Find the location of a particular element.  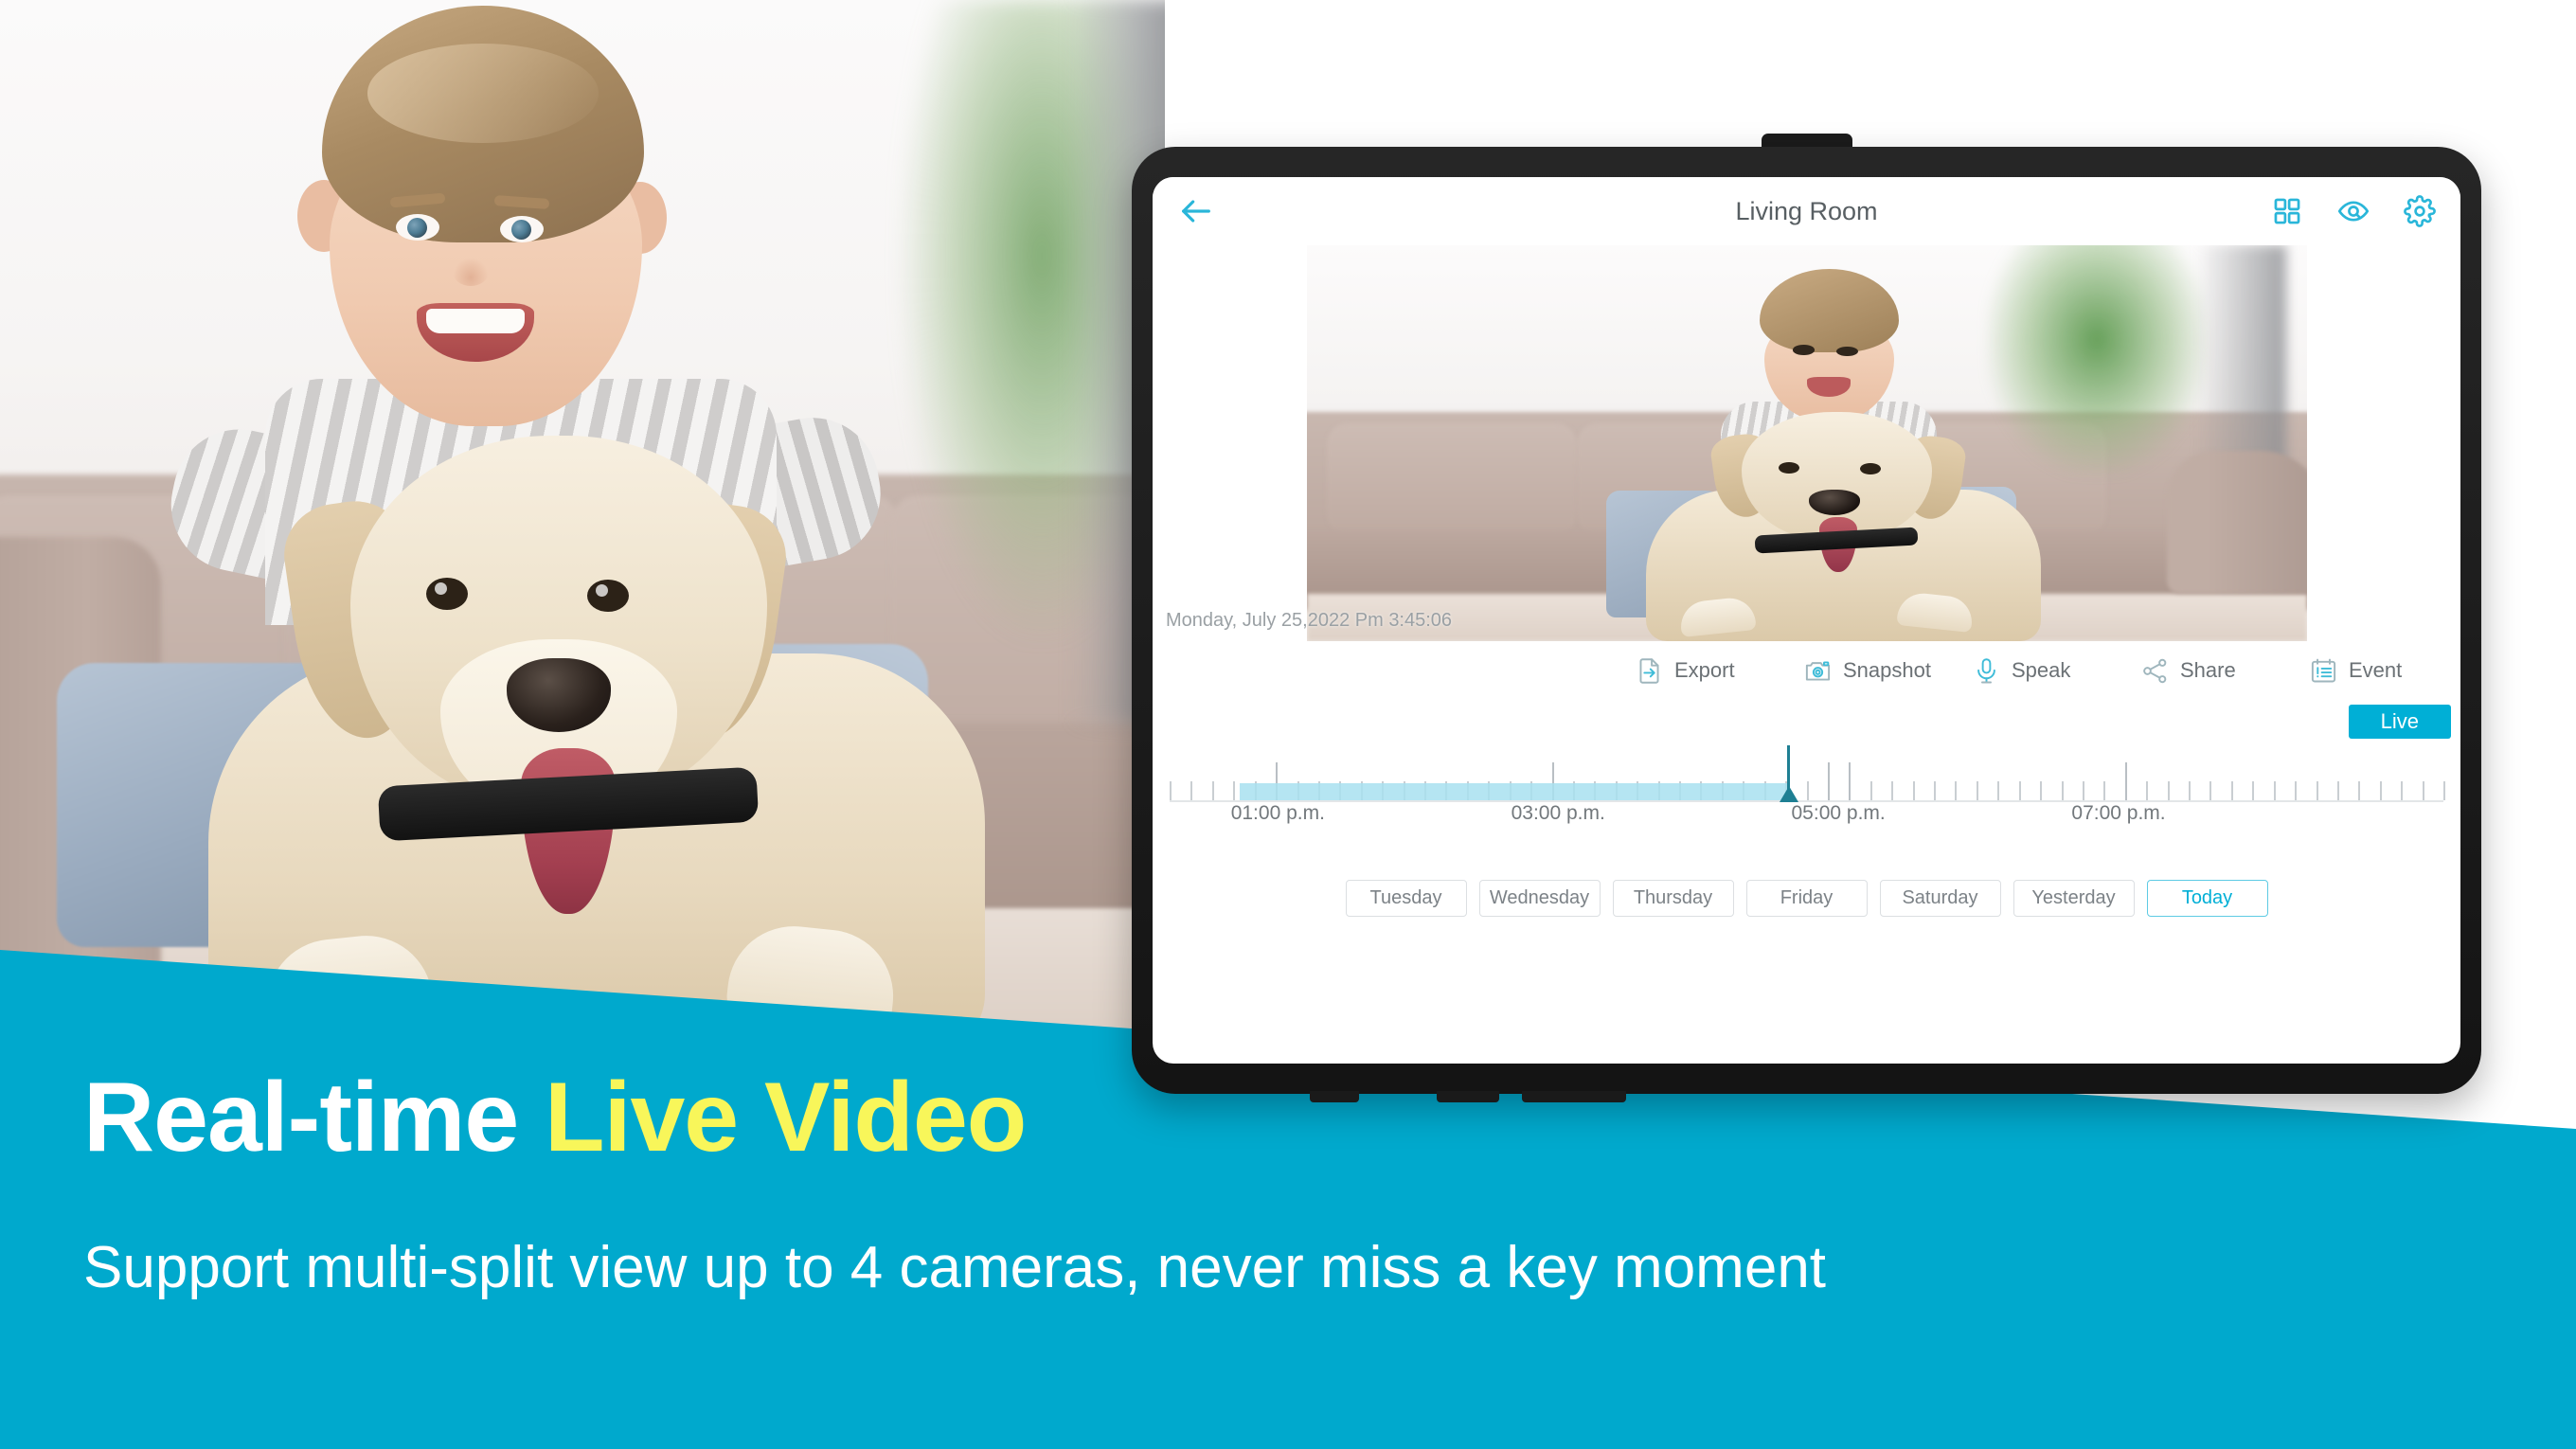

boy-nose is located at coordinates (471, 272).